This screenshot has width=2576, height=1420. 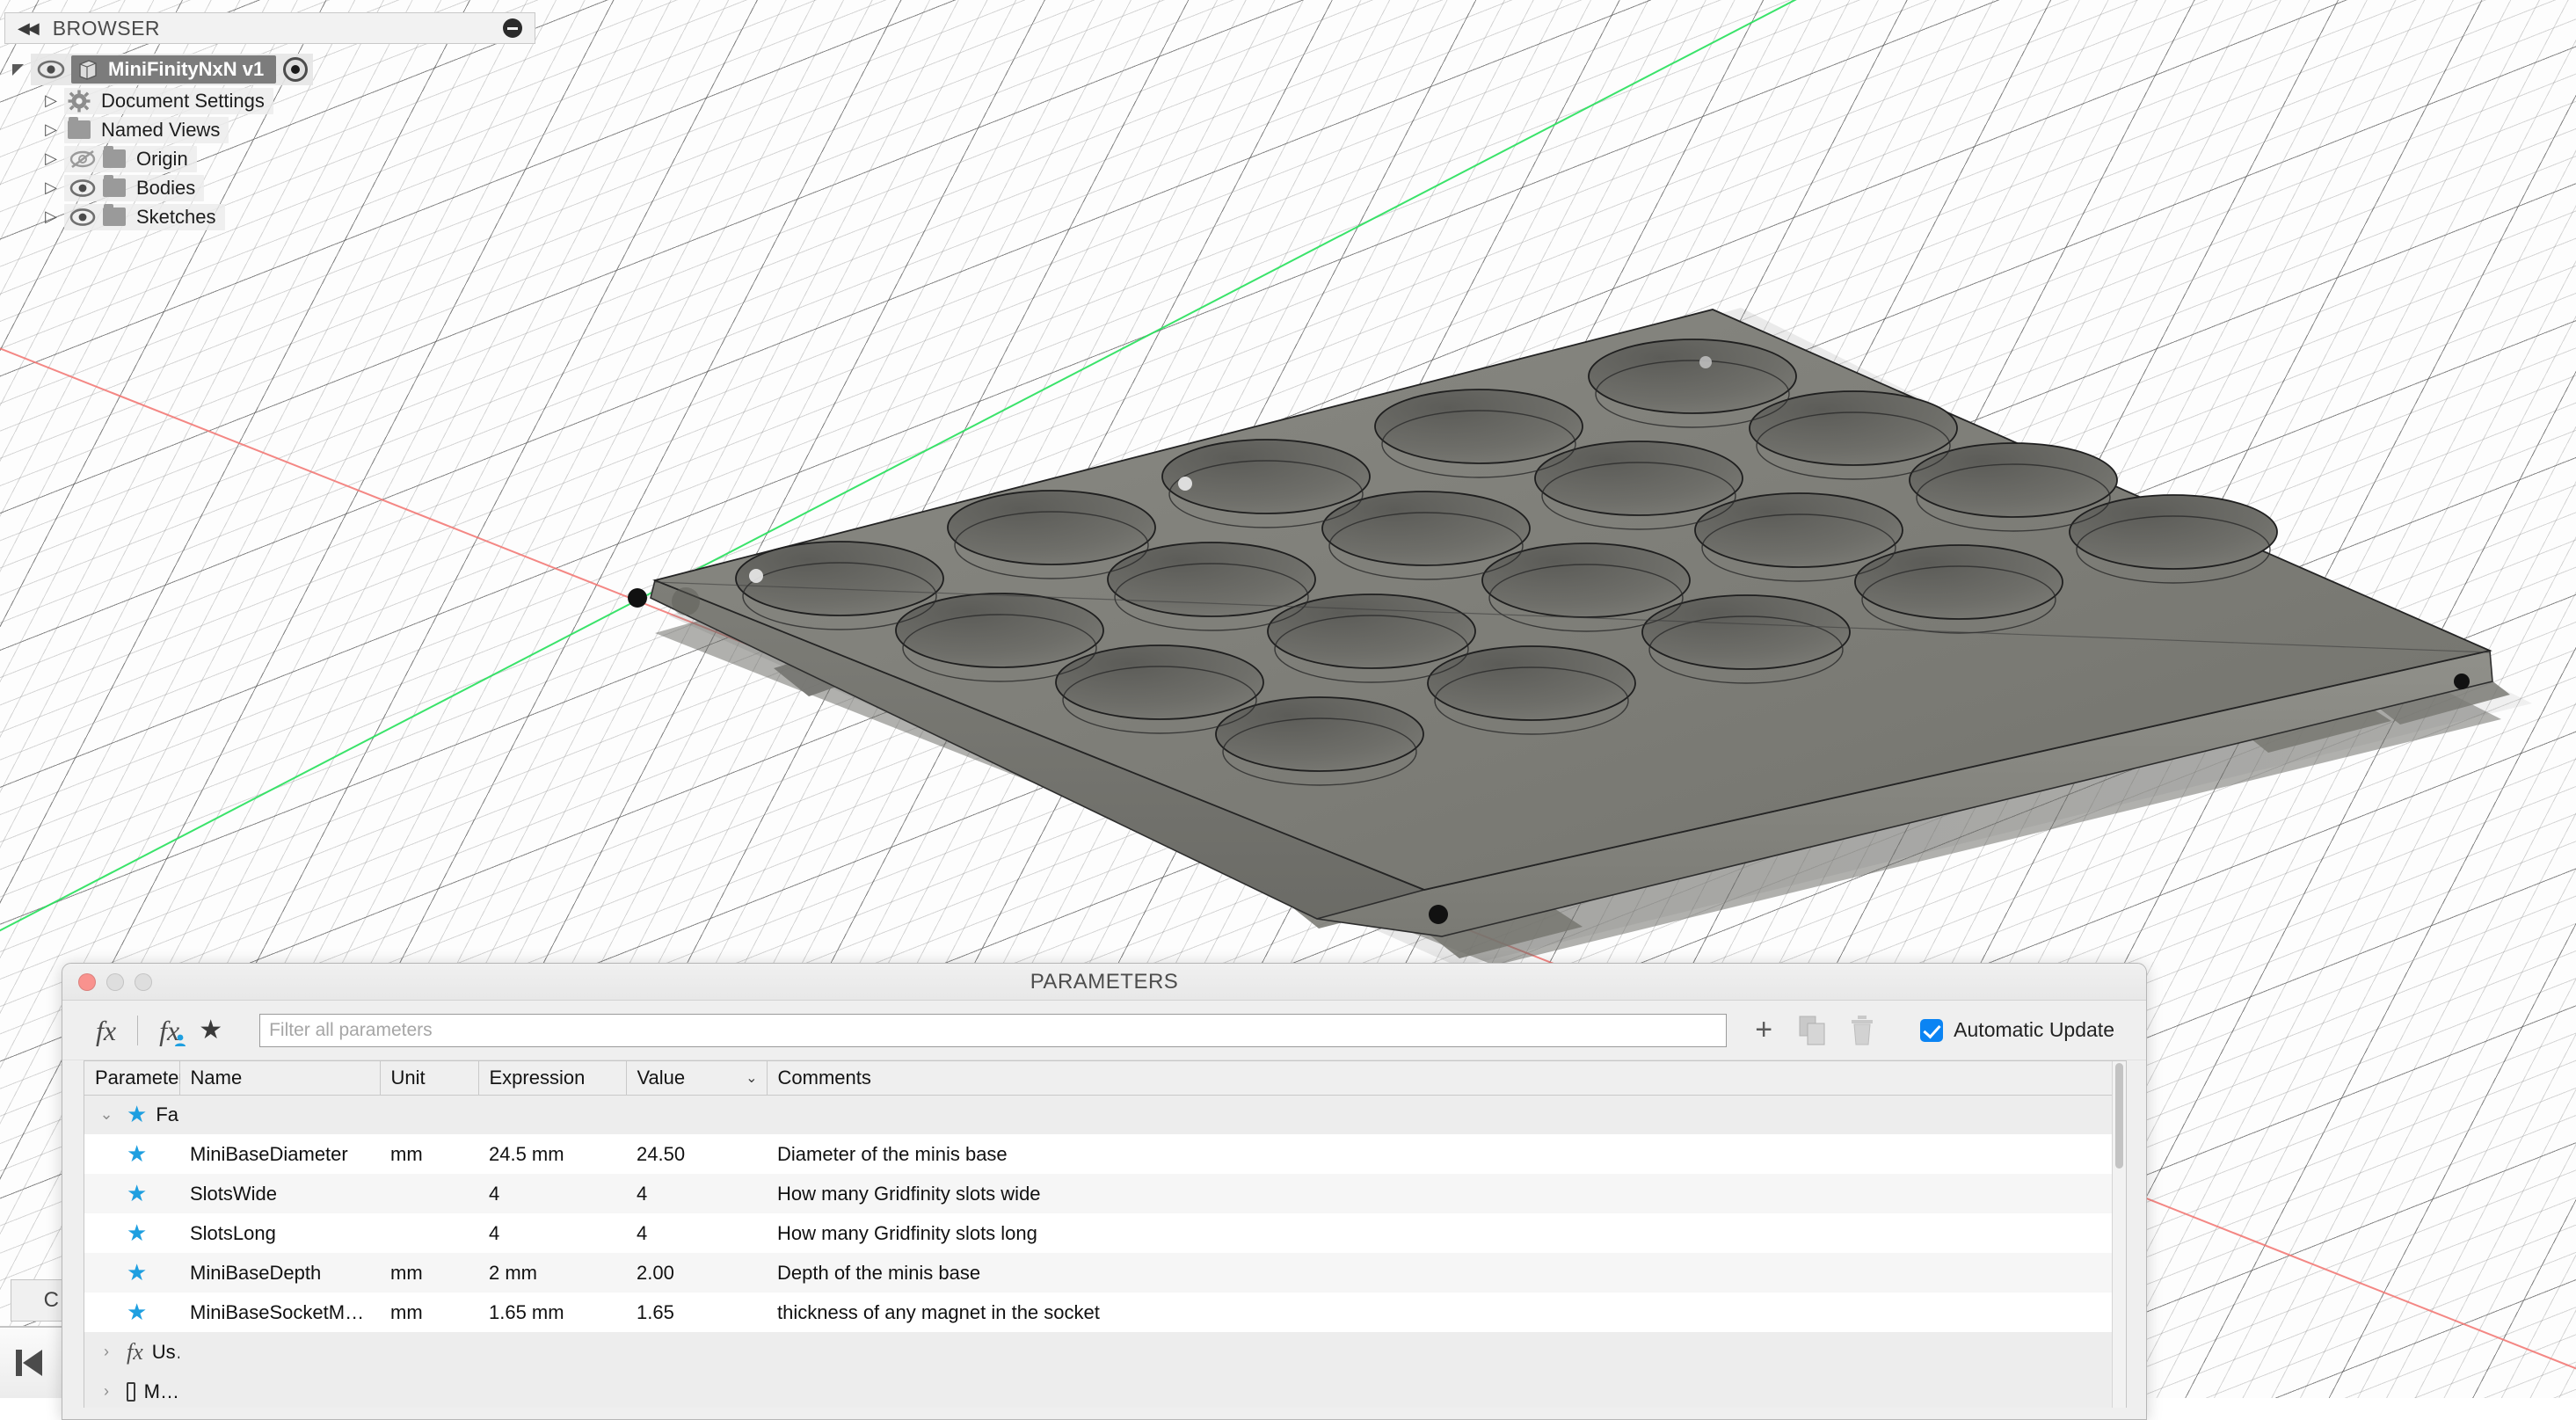 What do you see at coordinates (552, 1273) in the screenshot?
I see `cell-expression: 2 mm` at bounding box center [552, 1273].